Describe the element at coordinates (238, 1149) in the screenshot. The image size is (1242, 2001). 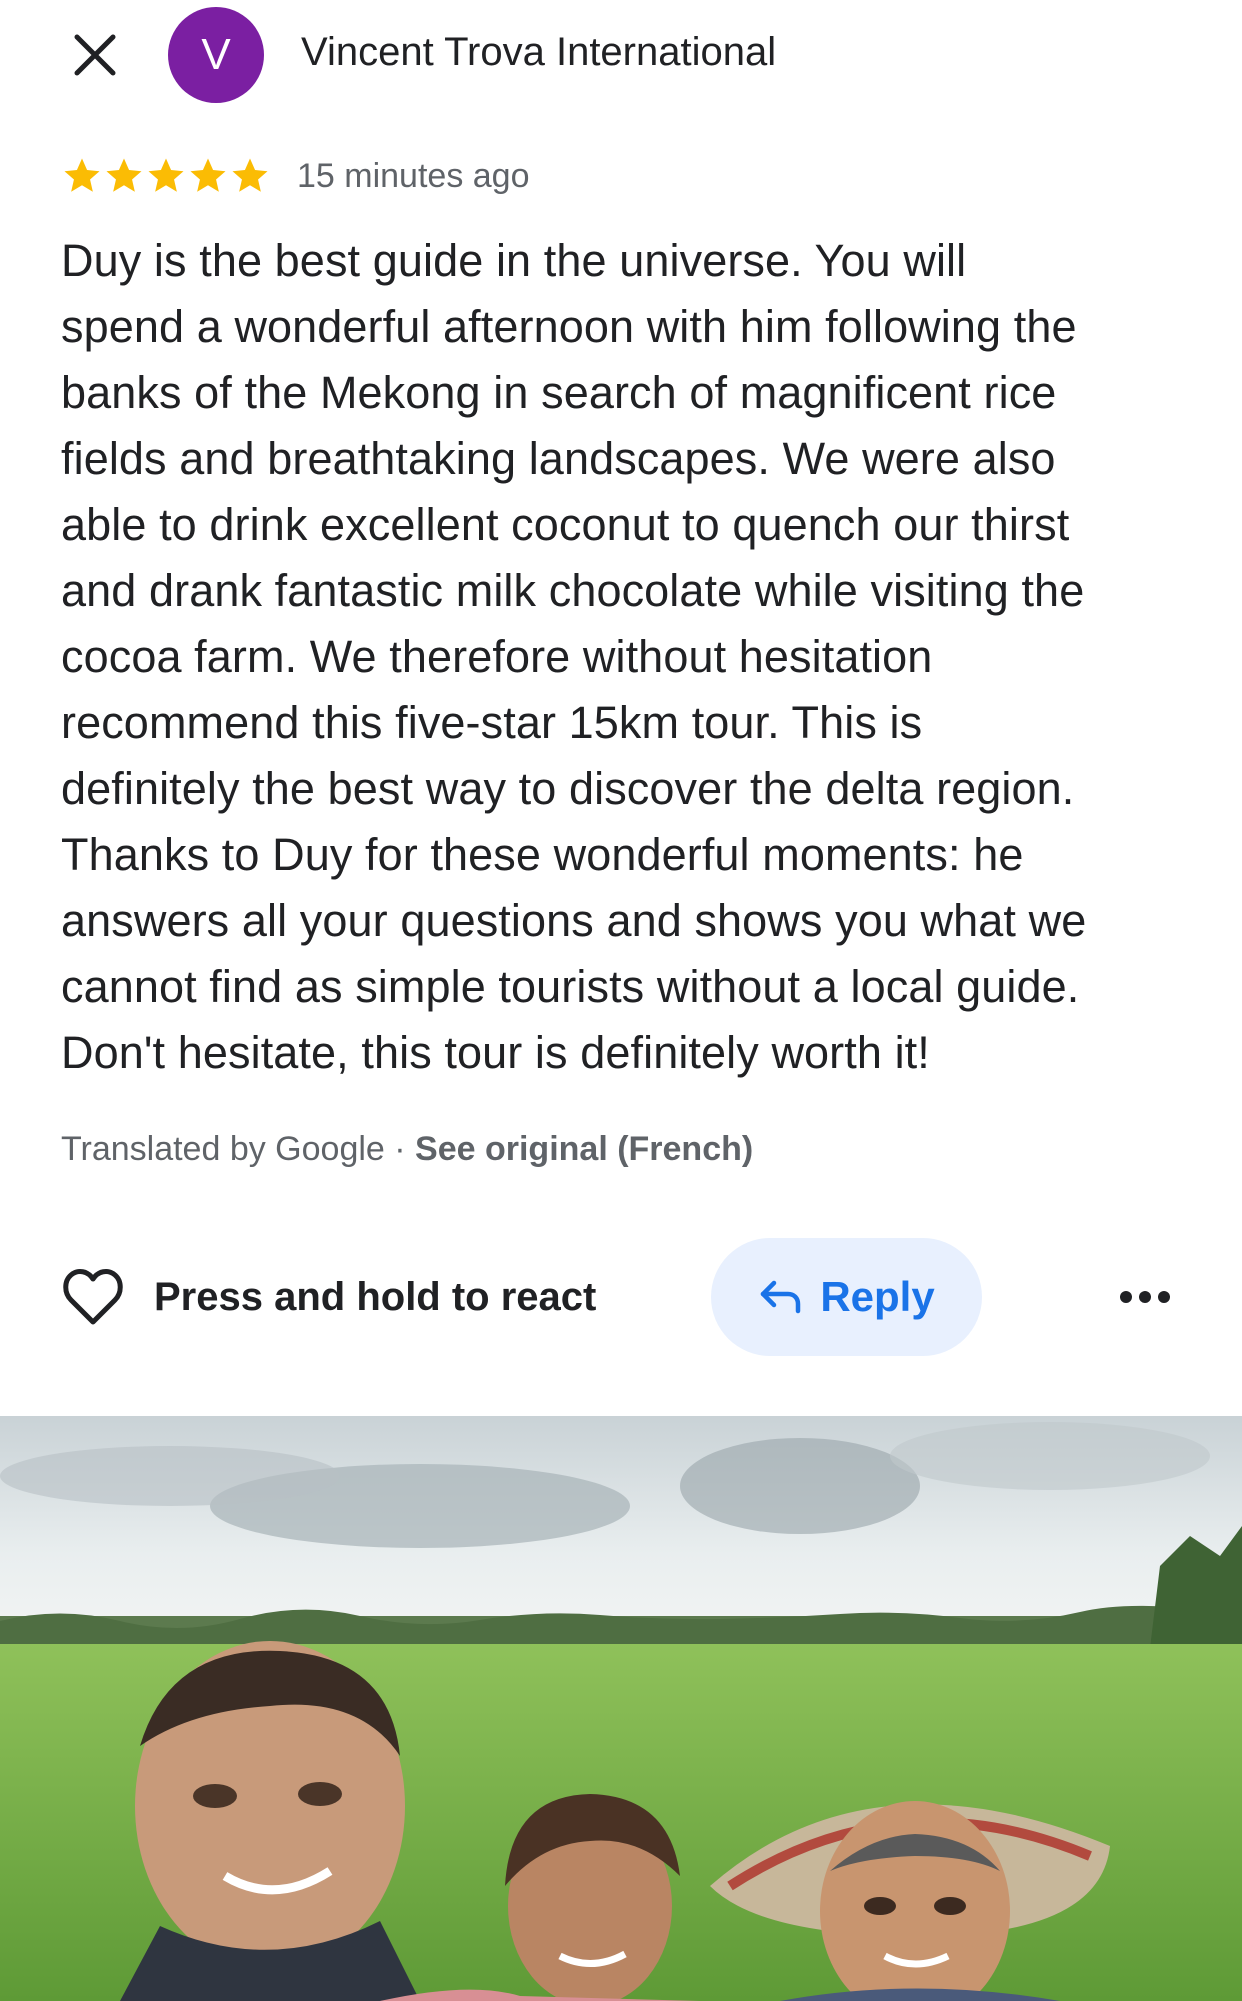
I see `translated-by-label: Translated by Google ·` at that location.